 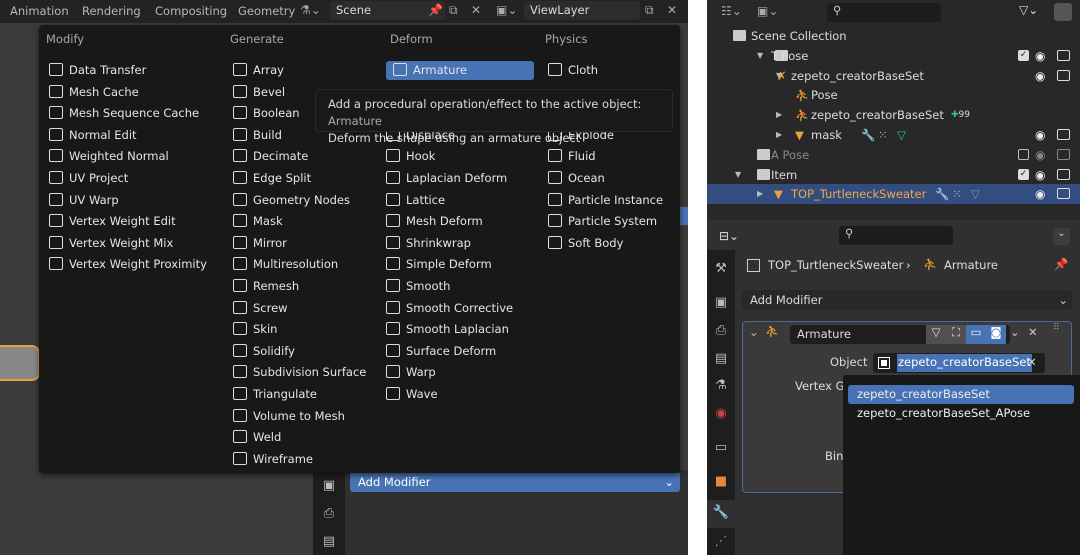 I want to click on menu-item-uv-project: UV Project, so click(x=88, y=178).